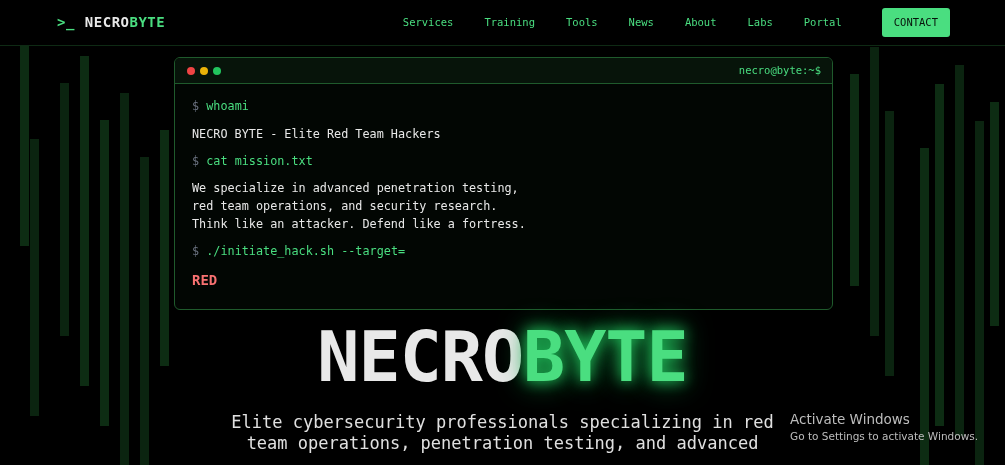  I want to click on minimize-dot-icon, so click(204, 70).